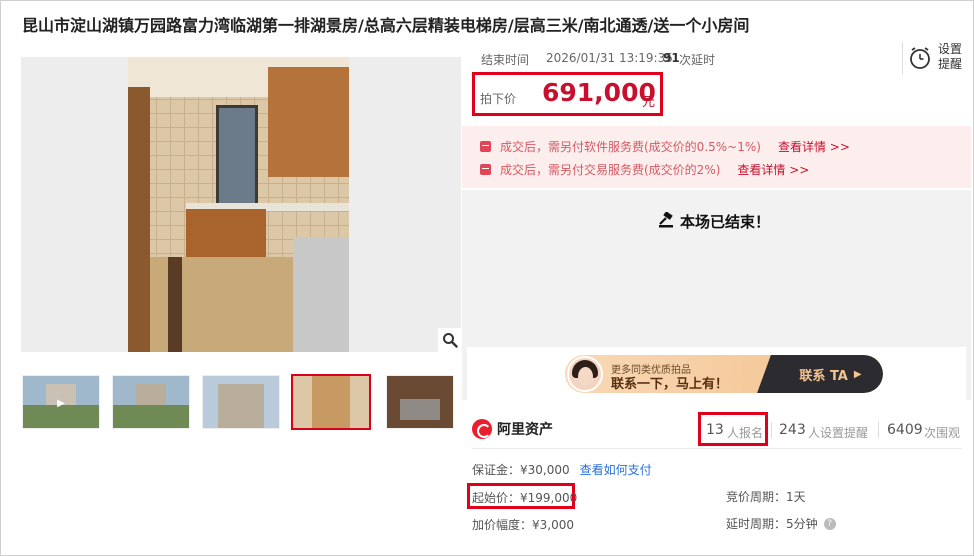 The image size is (974, 556). I want to click on question-icon: ?, so click(829, 523).